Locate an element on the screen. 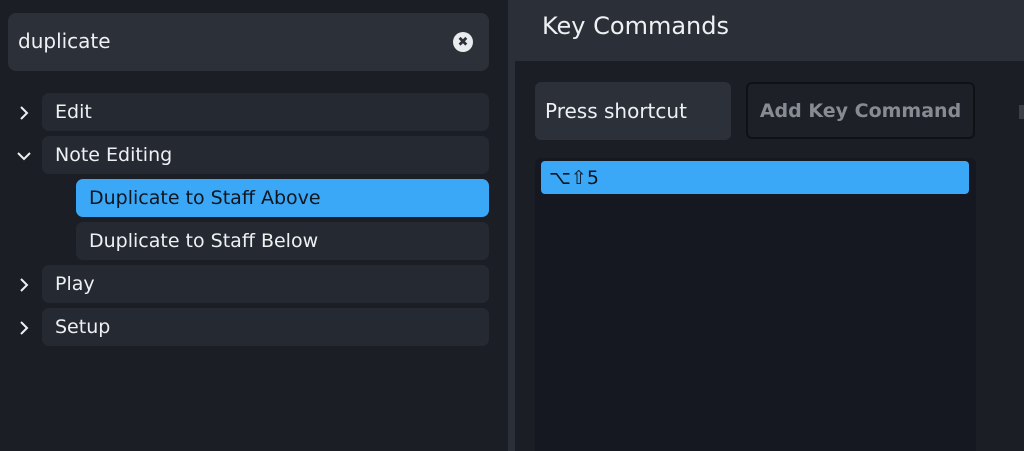  edge-marker is located at coordinates (1021, 112).